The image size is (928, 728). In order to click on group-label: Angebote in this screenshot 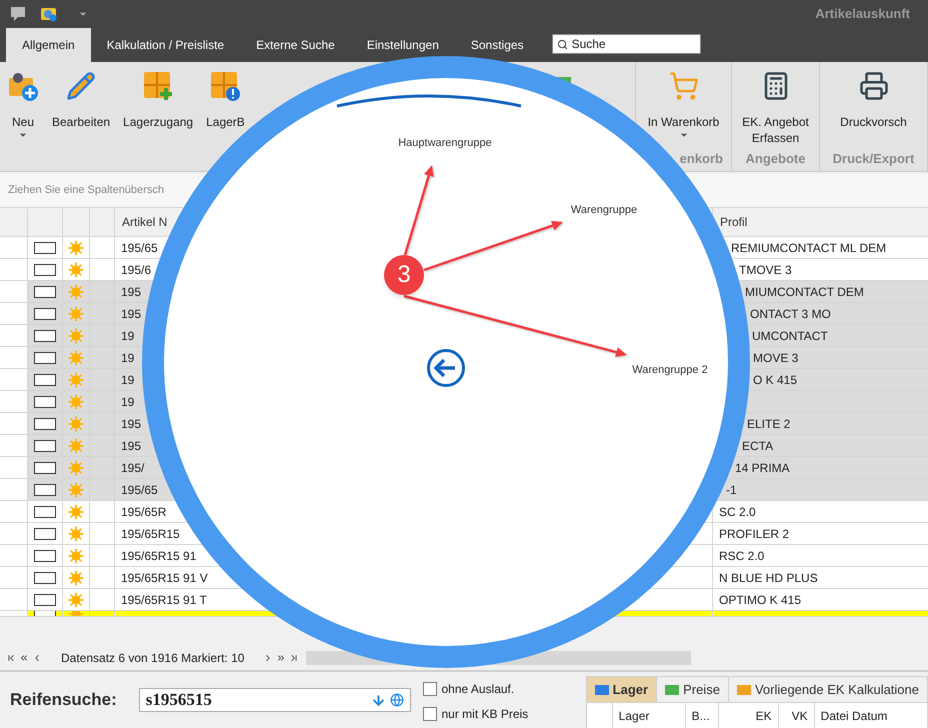, I will do `click(775, 159)`.